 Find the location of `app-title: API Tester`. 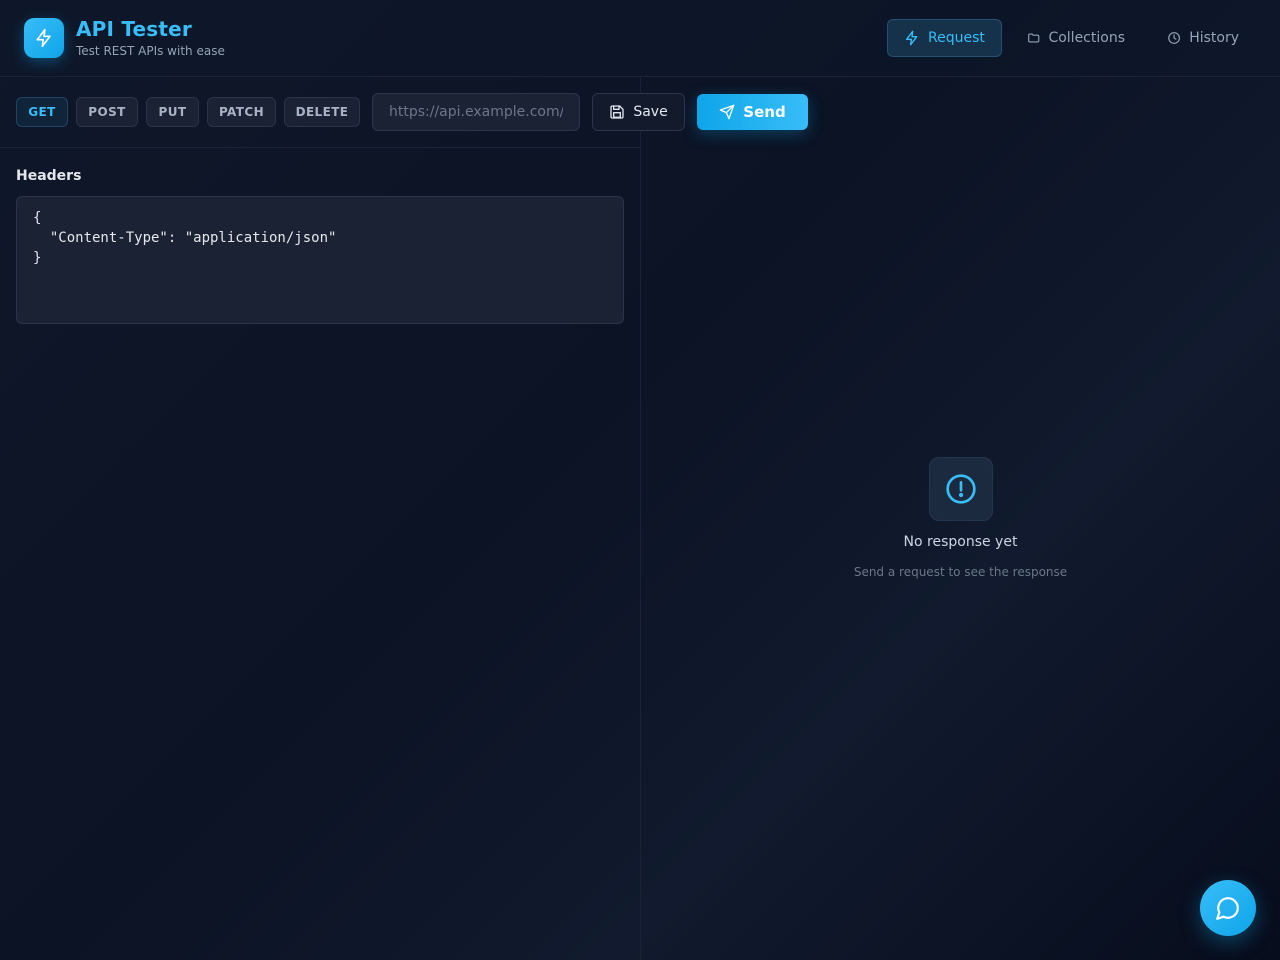

app-title: API Tester is located at coordinates (134, 29).